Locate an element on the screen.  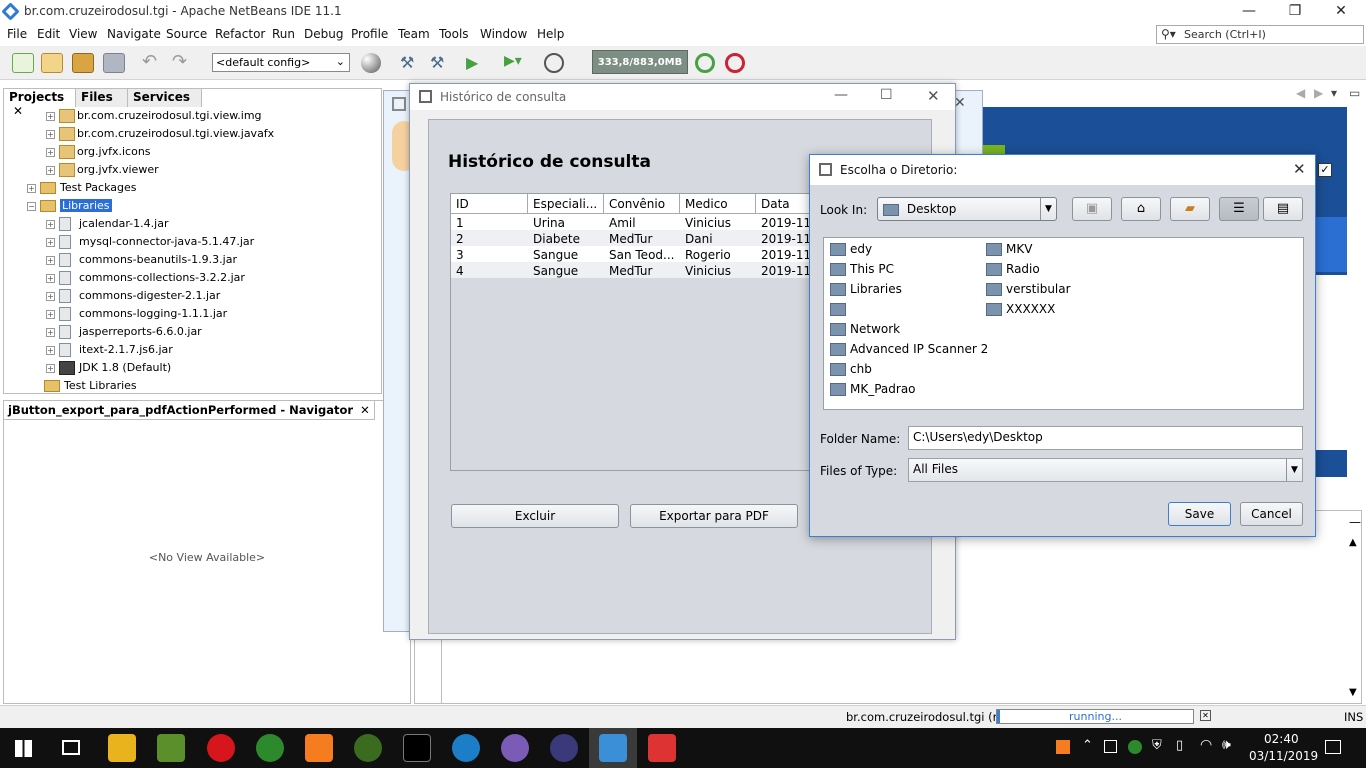
scroll-right-icon: ▶ is located at coordinates (1318, 93).